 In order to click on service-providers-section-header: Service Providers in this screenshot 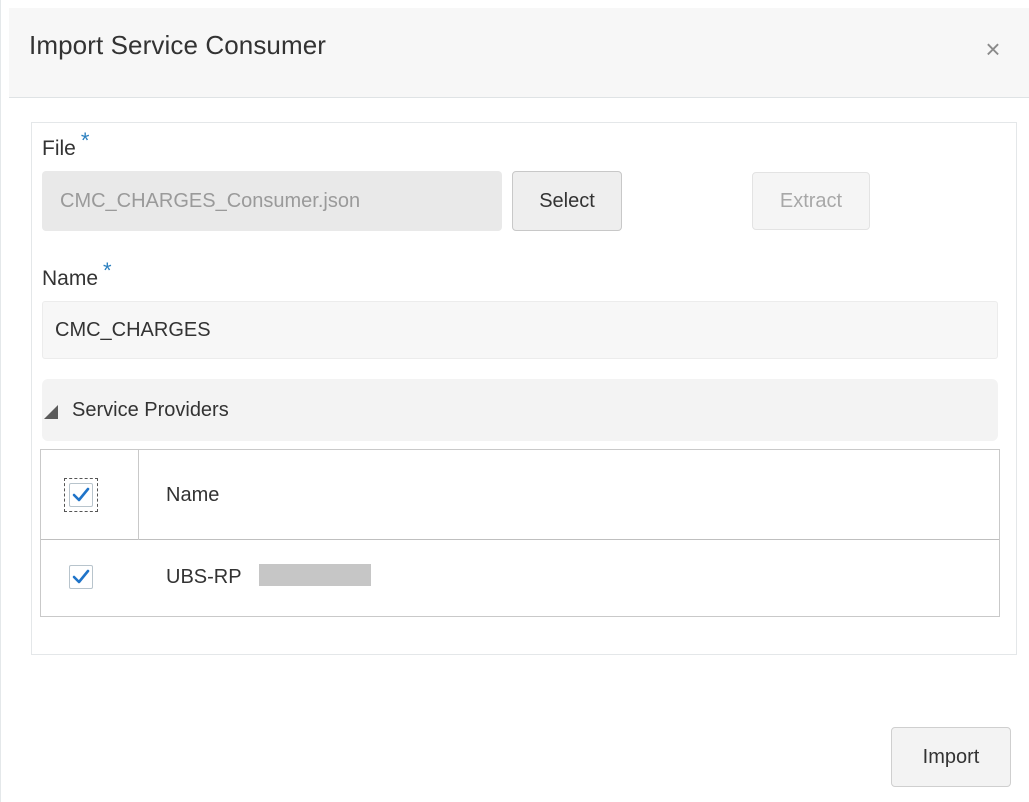, I will do `click(520, 410)`.